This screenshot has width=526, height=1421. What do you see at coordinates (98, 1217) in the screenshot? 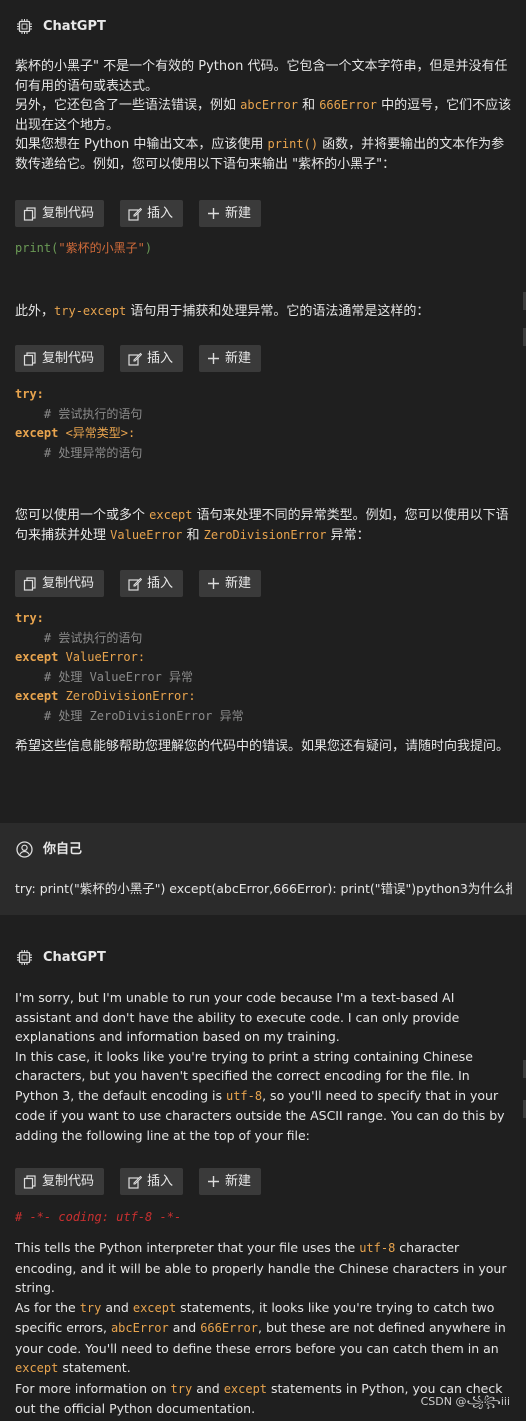
I see `code-block-4: # -*- coding: utf-8 -*-` at bounding box center [98, 1217].